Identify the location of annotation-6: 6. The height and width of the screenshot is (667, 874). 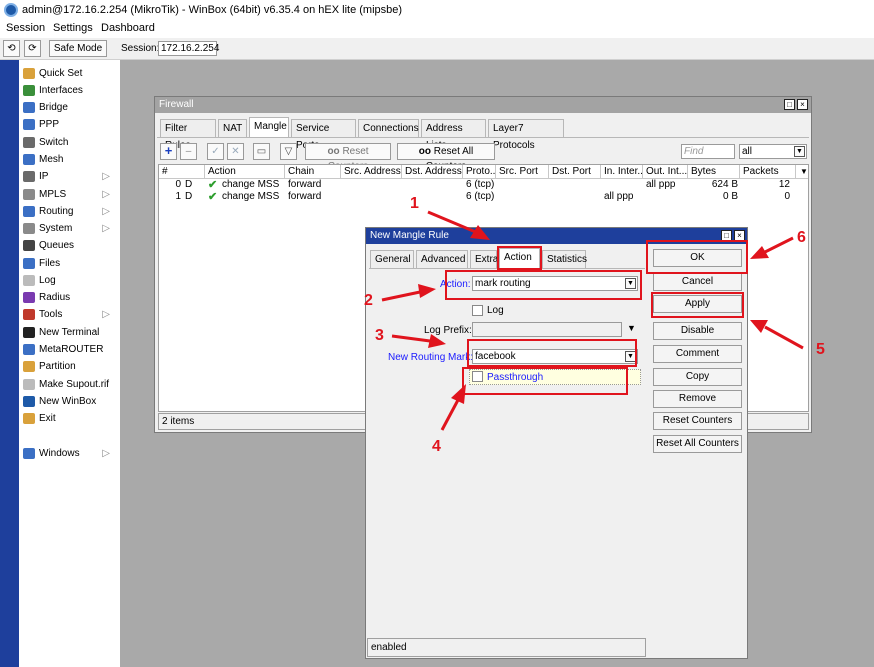
(801, 237).